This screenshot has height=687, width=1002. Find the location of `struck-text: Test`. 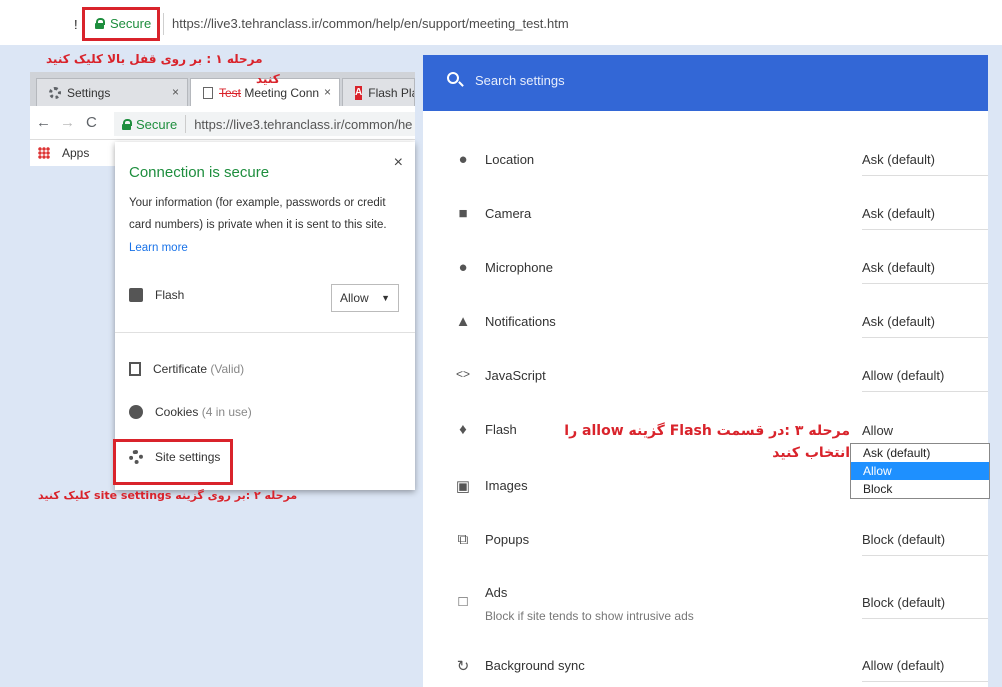

struck-text: Test is located at coordinates (230, 92).